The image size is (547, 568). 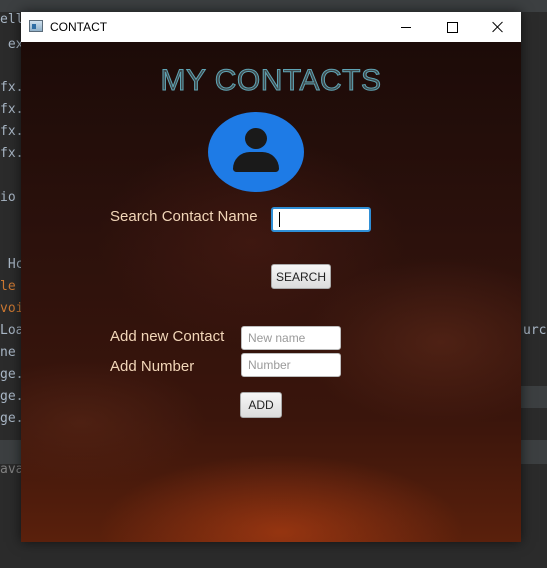 What do you see at coordinates (184, 216) in the screenshot?
I see `search-label: Search Contact Name` at bounding box center [184, 216].